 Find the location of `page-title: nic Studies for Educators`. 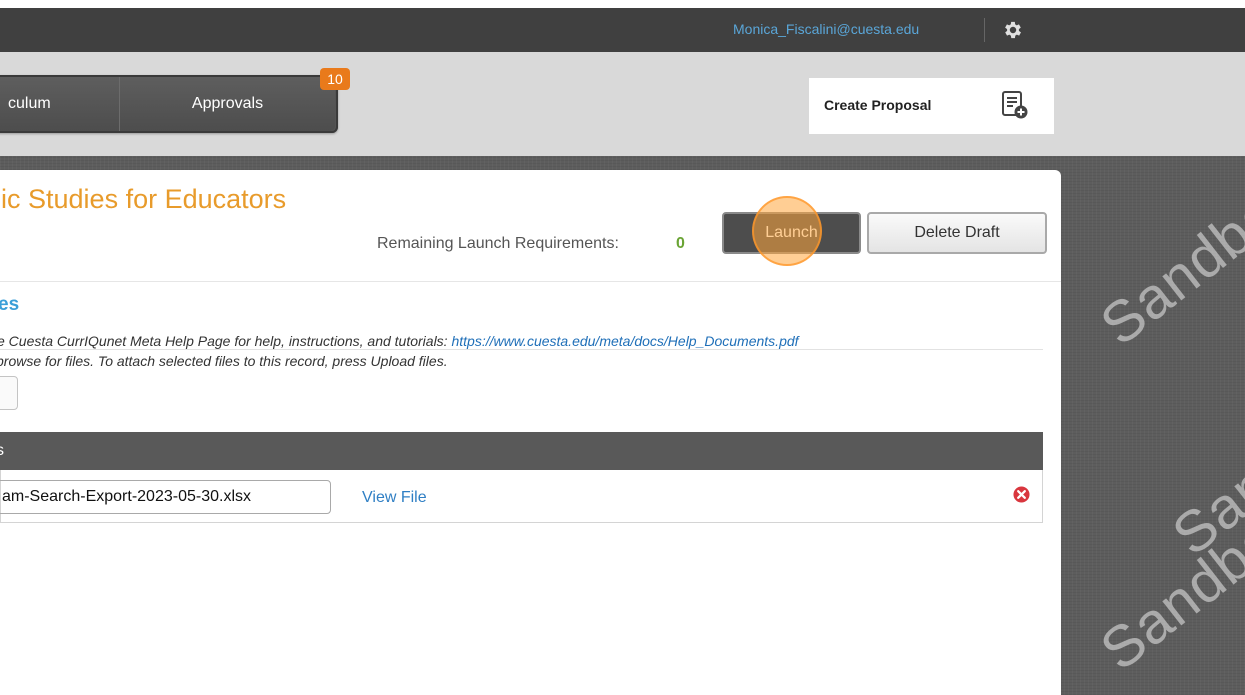

page-title: nic Studies for Educators is located at coordinates (143, 199).